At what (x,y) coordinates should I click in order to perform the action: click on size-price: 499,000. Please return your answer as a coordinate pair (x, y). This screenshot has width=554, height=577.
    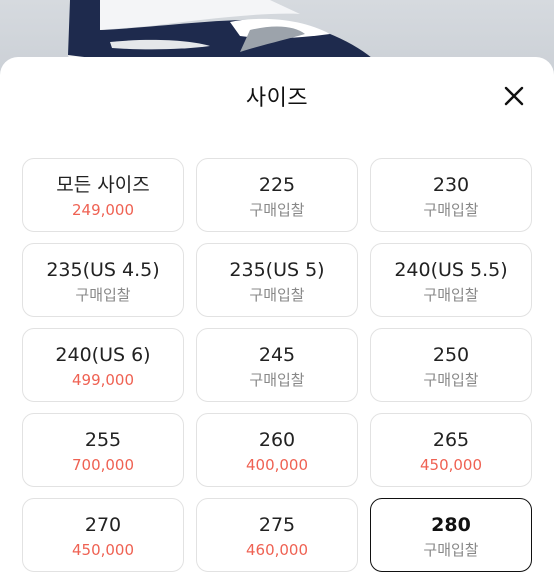
    Looking at the image, I should click on (103, 380).